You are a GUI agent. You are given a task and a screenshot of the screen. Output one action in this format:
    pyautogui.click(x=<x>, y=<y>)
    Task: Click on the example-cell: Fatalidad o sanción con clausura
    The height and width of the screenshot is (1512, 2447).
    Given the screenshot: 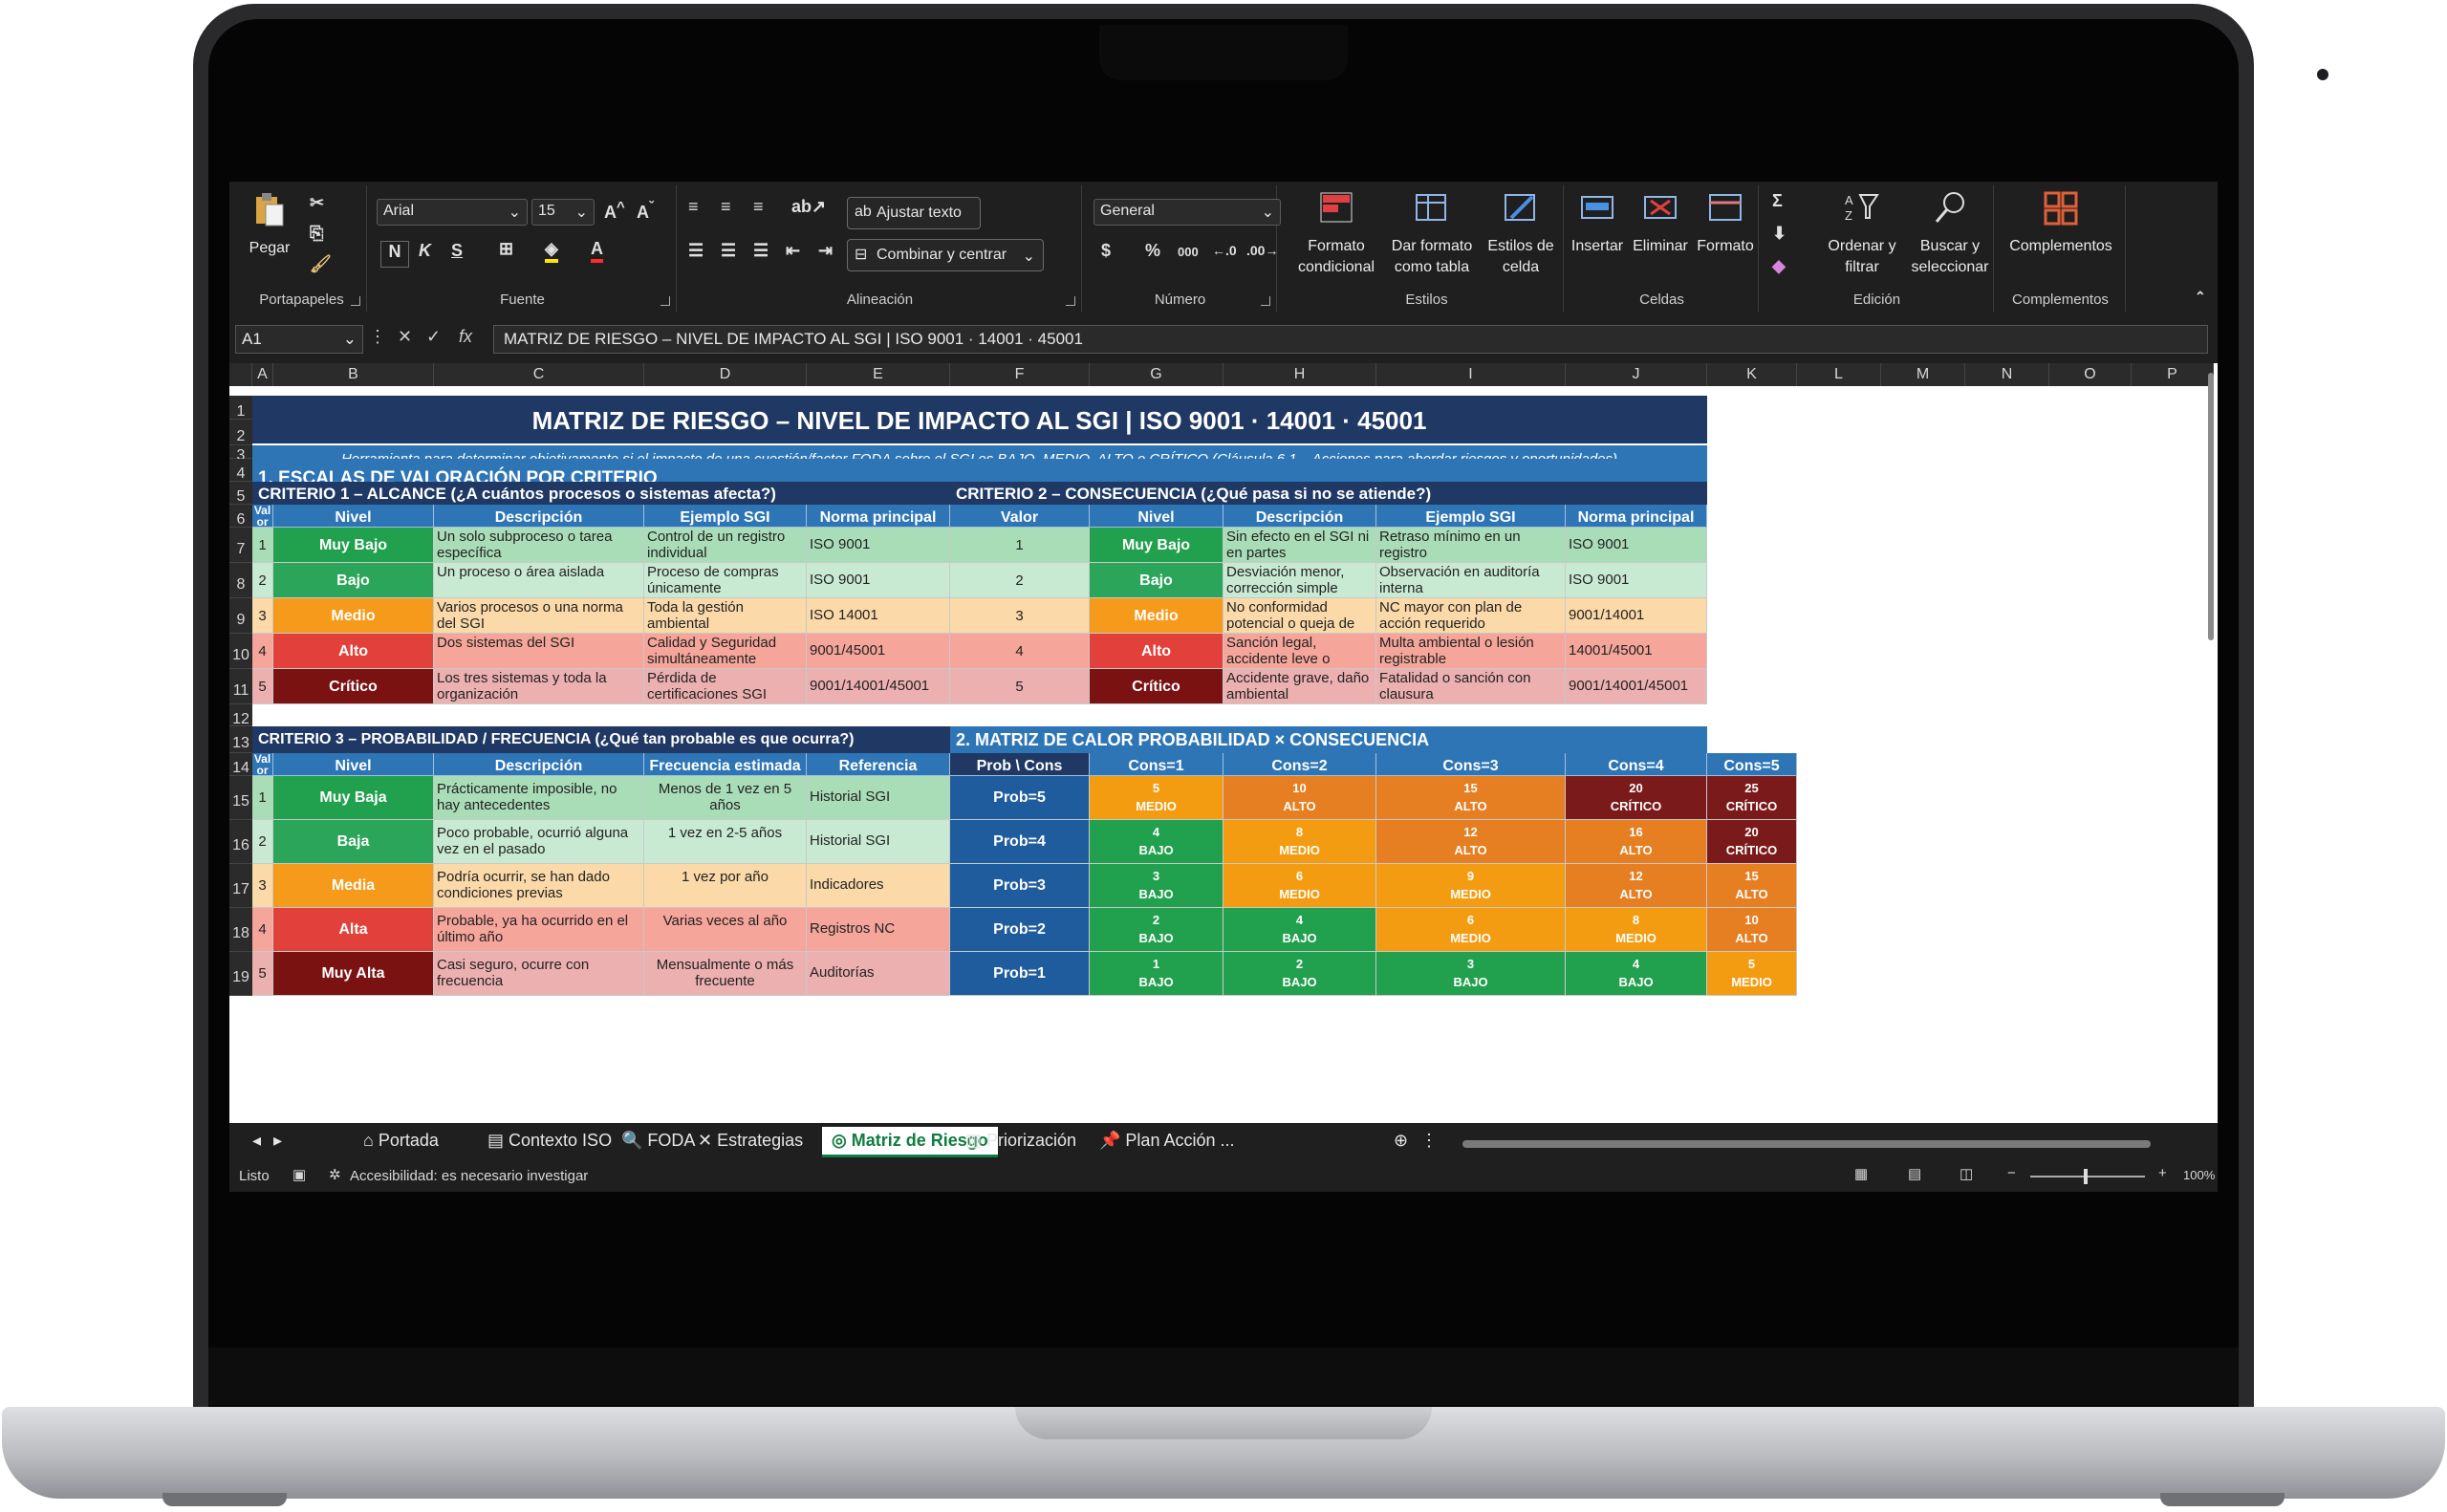 What is the action you would take?
    pyautogui.click(x=1471, y=686)
    